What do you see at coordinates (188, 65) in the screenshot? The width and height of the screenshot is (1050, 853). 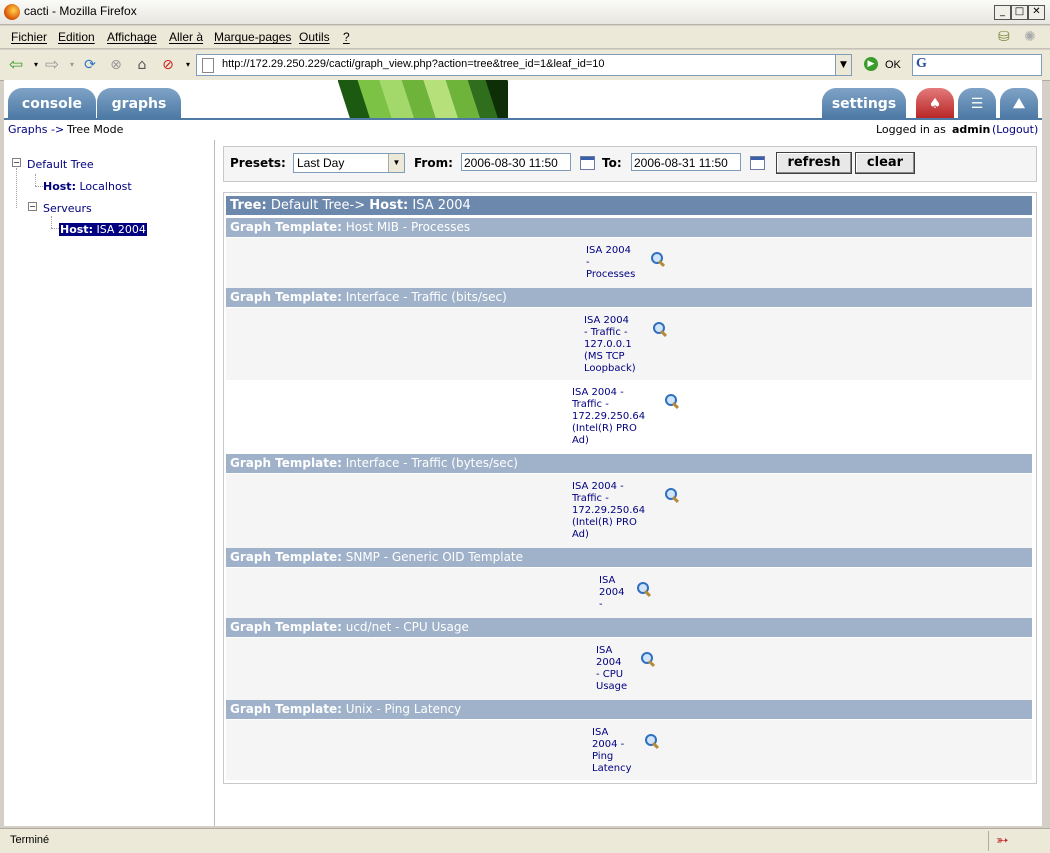 I see `adblock-dropdown-icon: ▾` at bounding box center [188, 65].